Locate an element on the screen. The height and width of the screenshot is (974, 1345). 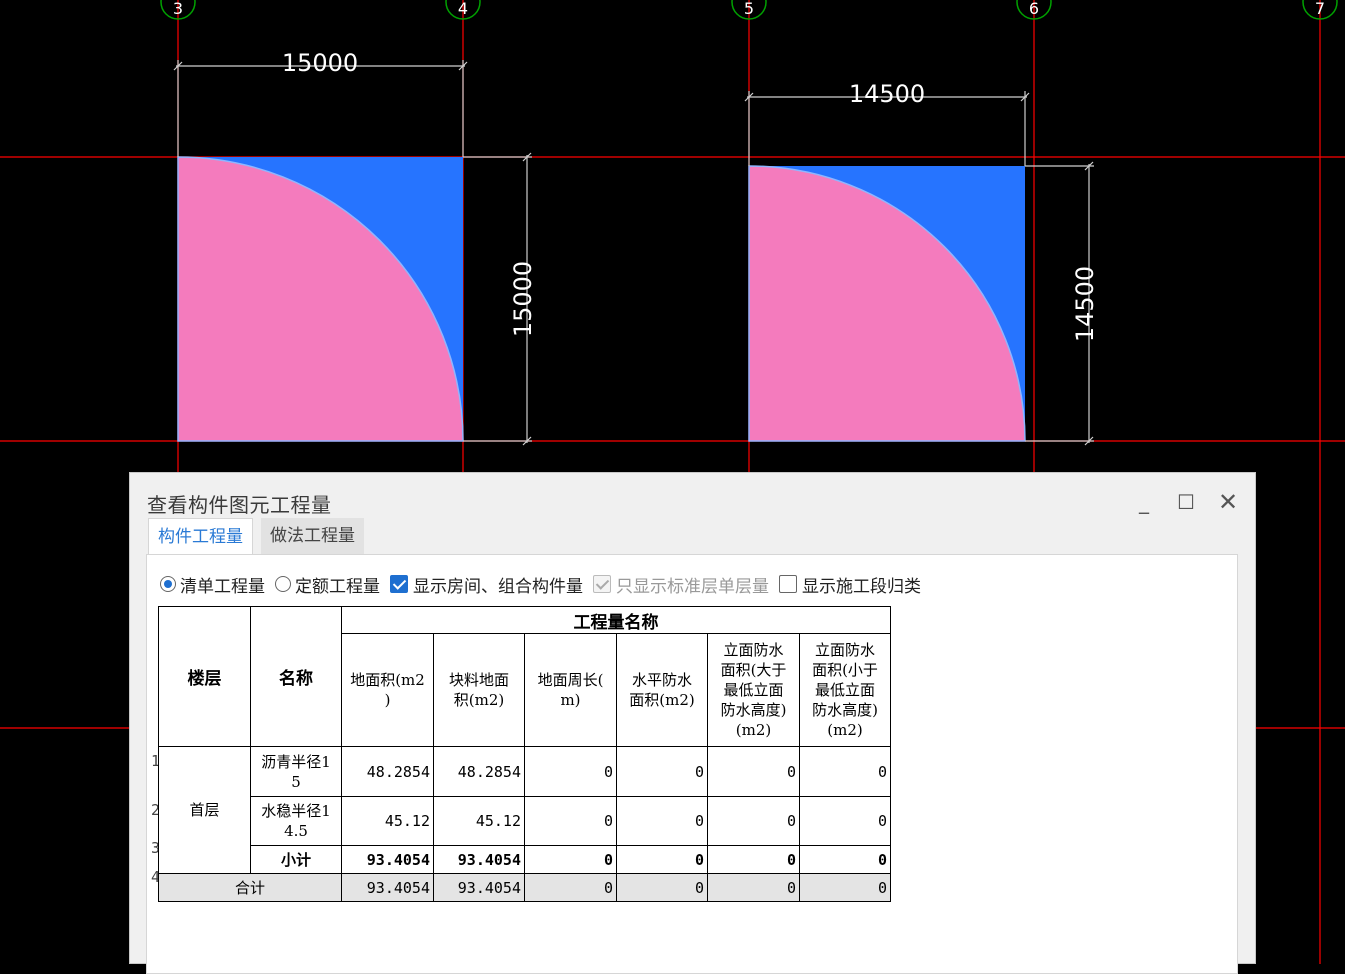
show-room-checkbox: 显示房间、组合构件量 is located at coordinates (486, 584).